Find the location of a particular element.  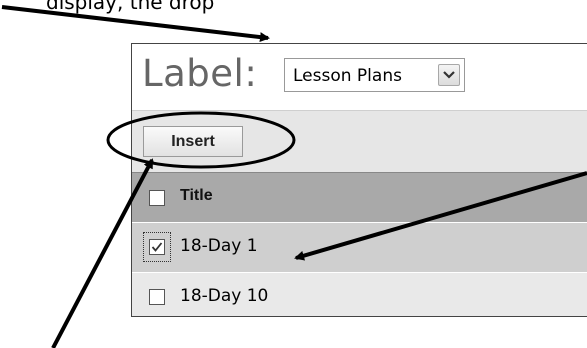

label-select-value: Lesson Plans is located at coordinates (347, 76).